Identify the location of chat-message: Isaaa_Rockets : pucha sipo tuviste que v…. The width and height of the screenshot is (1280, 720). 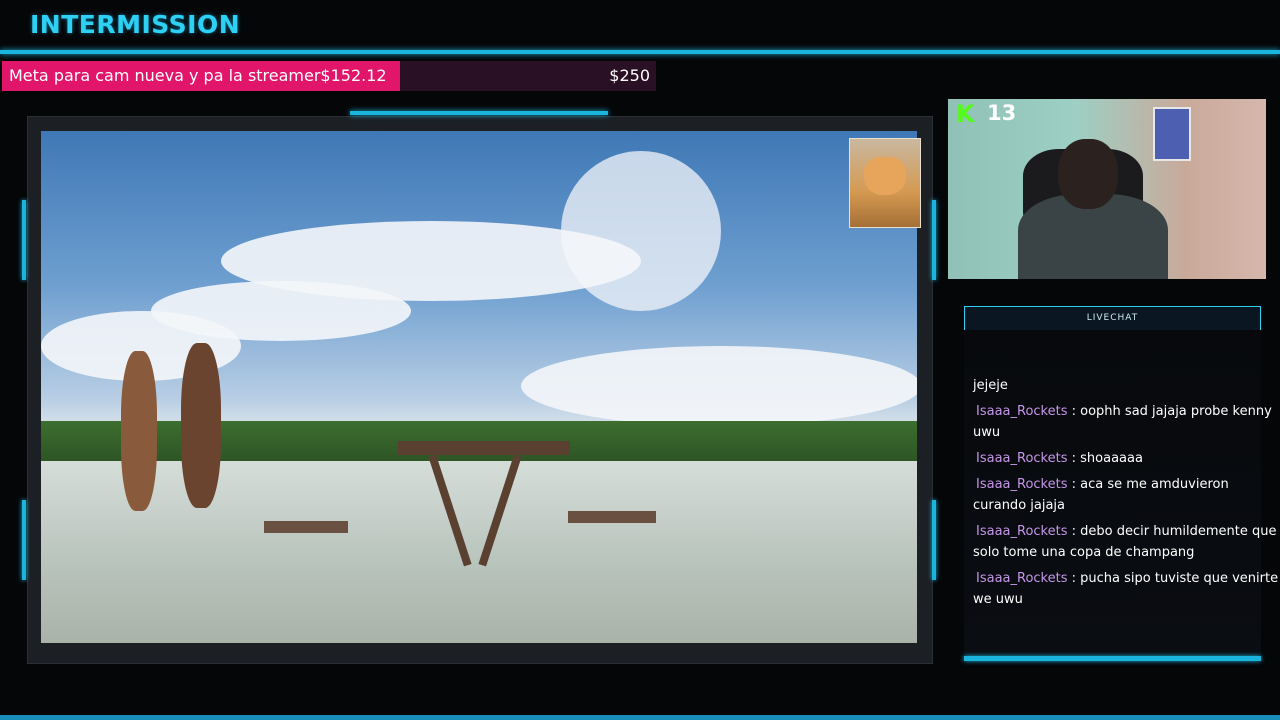
(1126, 589).